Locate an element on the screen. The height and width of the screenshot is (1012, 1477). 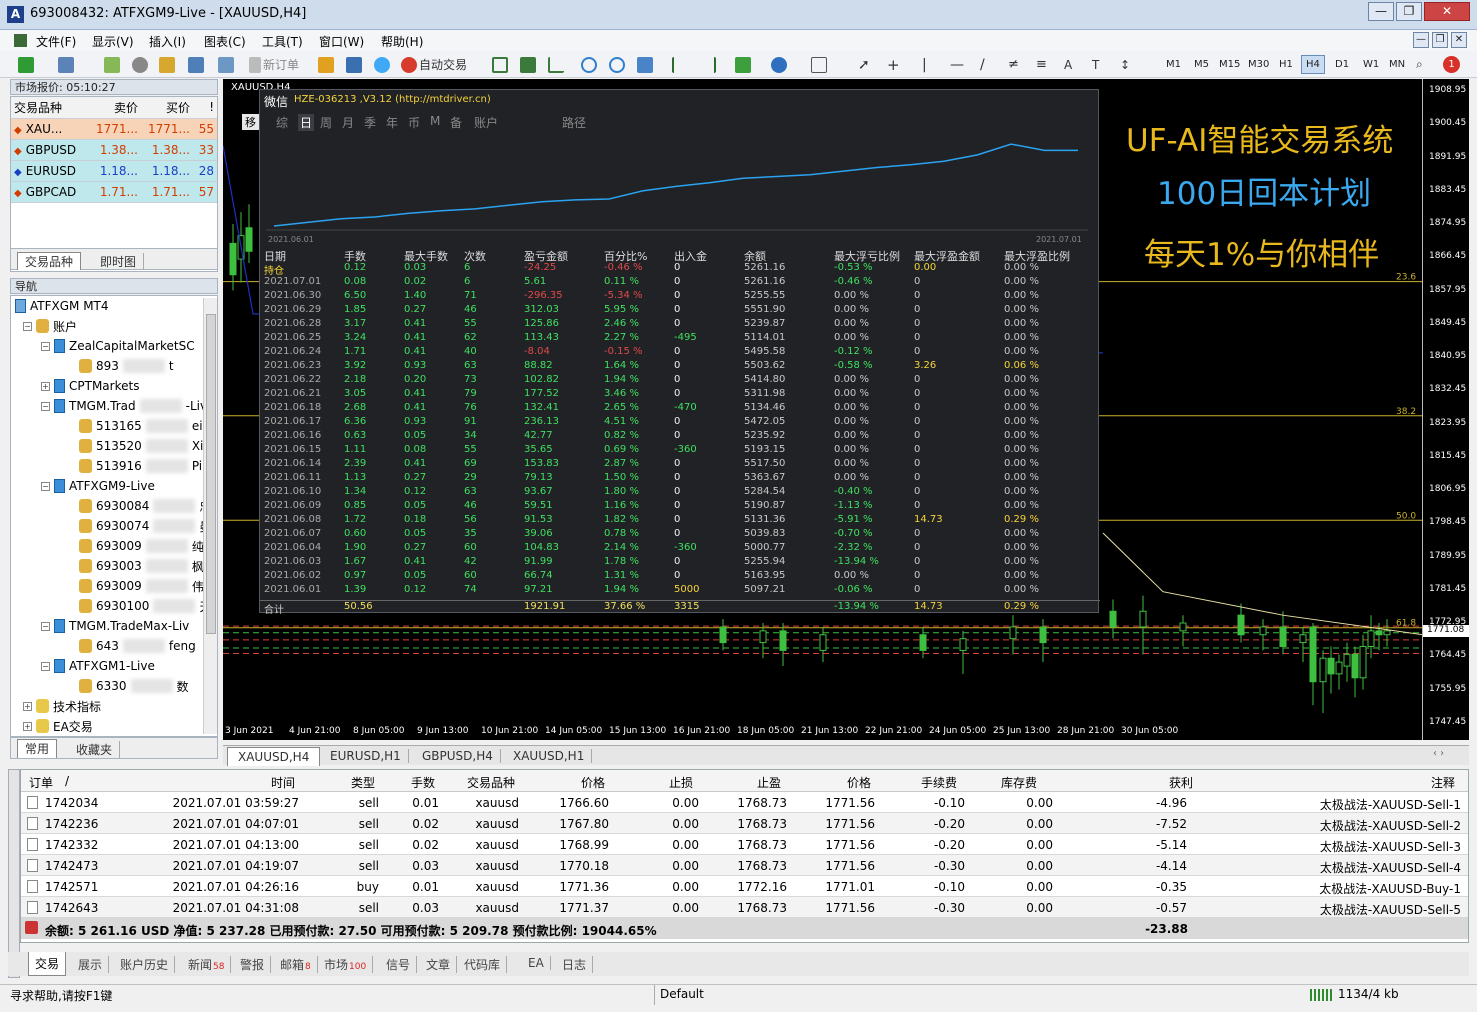
doc-restore-button: ❐ is located at coordinates (1440, 40).